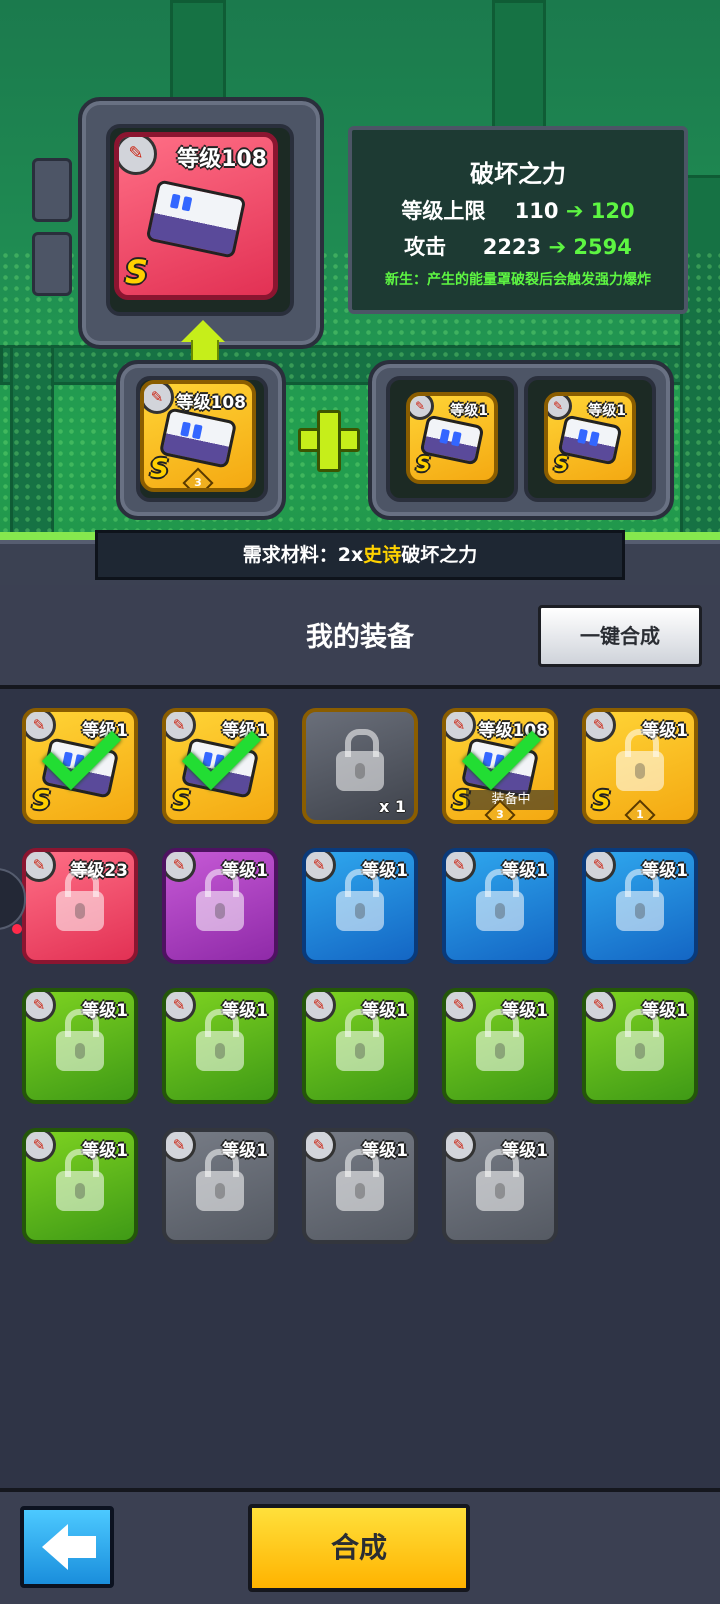 The height and width of the screenshot is (1604, 720). What do you see at coordinates (425, 247) in the screenshot?
I see `attack-label: 攻击` at bounding box center [425, 247].